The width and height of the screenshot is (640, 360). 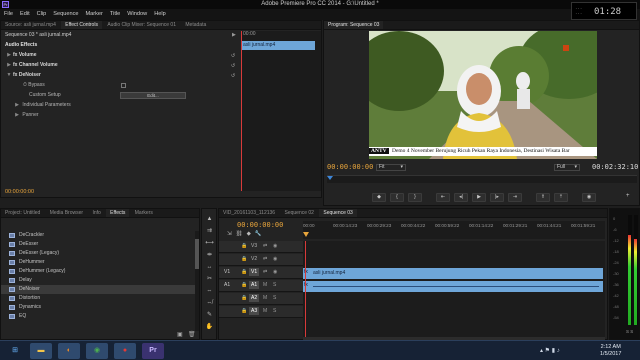 I want to click on snap-icon: ⇲, so click(x=231, y=234).